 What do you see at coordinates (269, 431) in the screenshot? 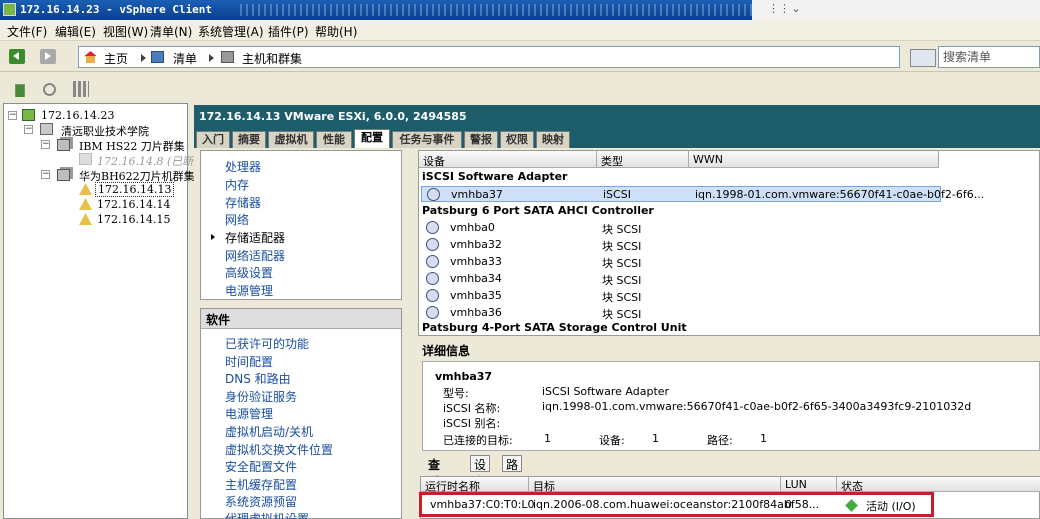
I see `nav-vm-startup: 虚拟机启动/关机` at bounding box center [269, 431].